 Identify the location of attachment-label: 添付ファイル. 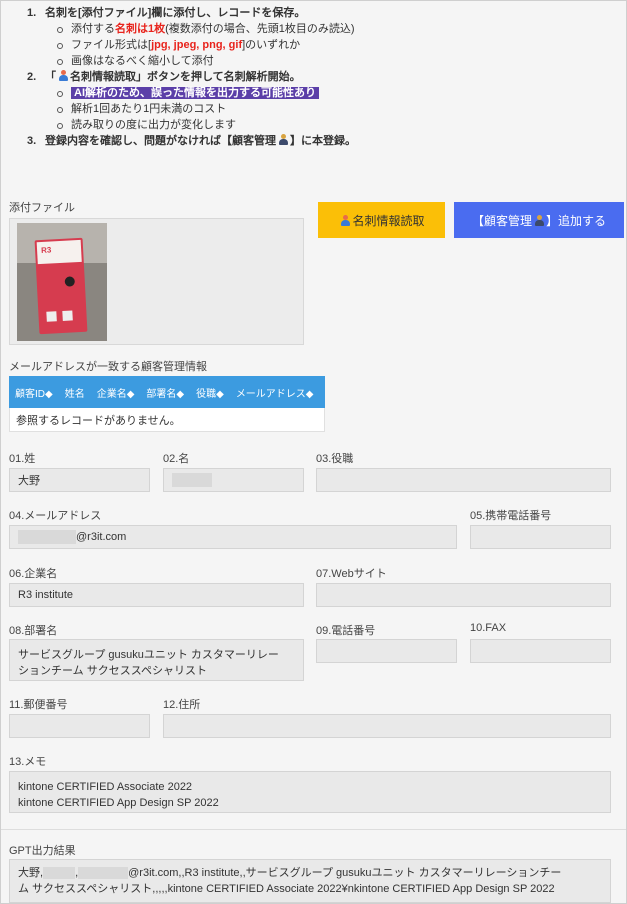
(42, 208).